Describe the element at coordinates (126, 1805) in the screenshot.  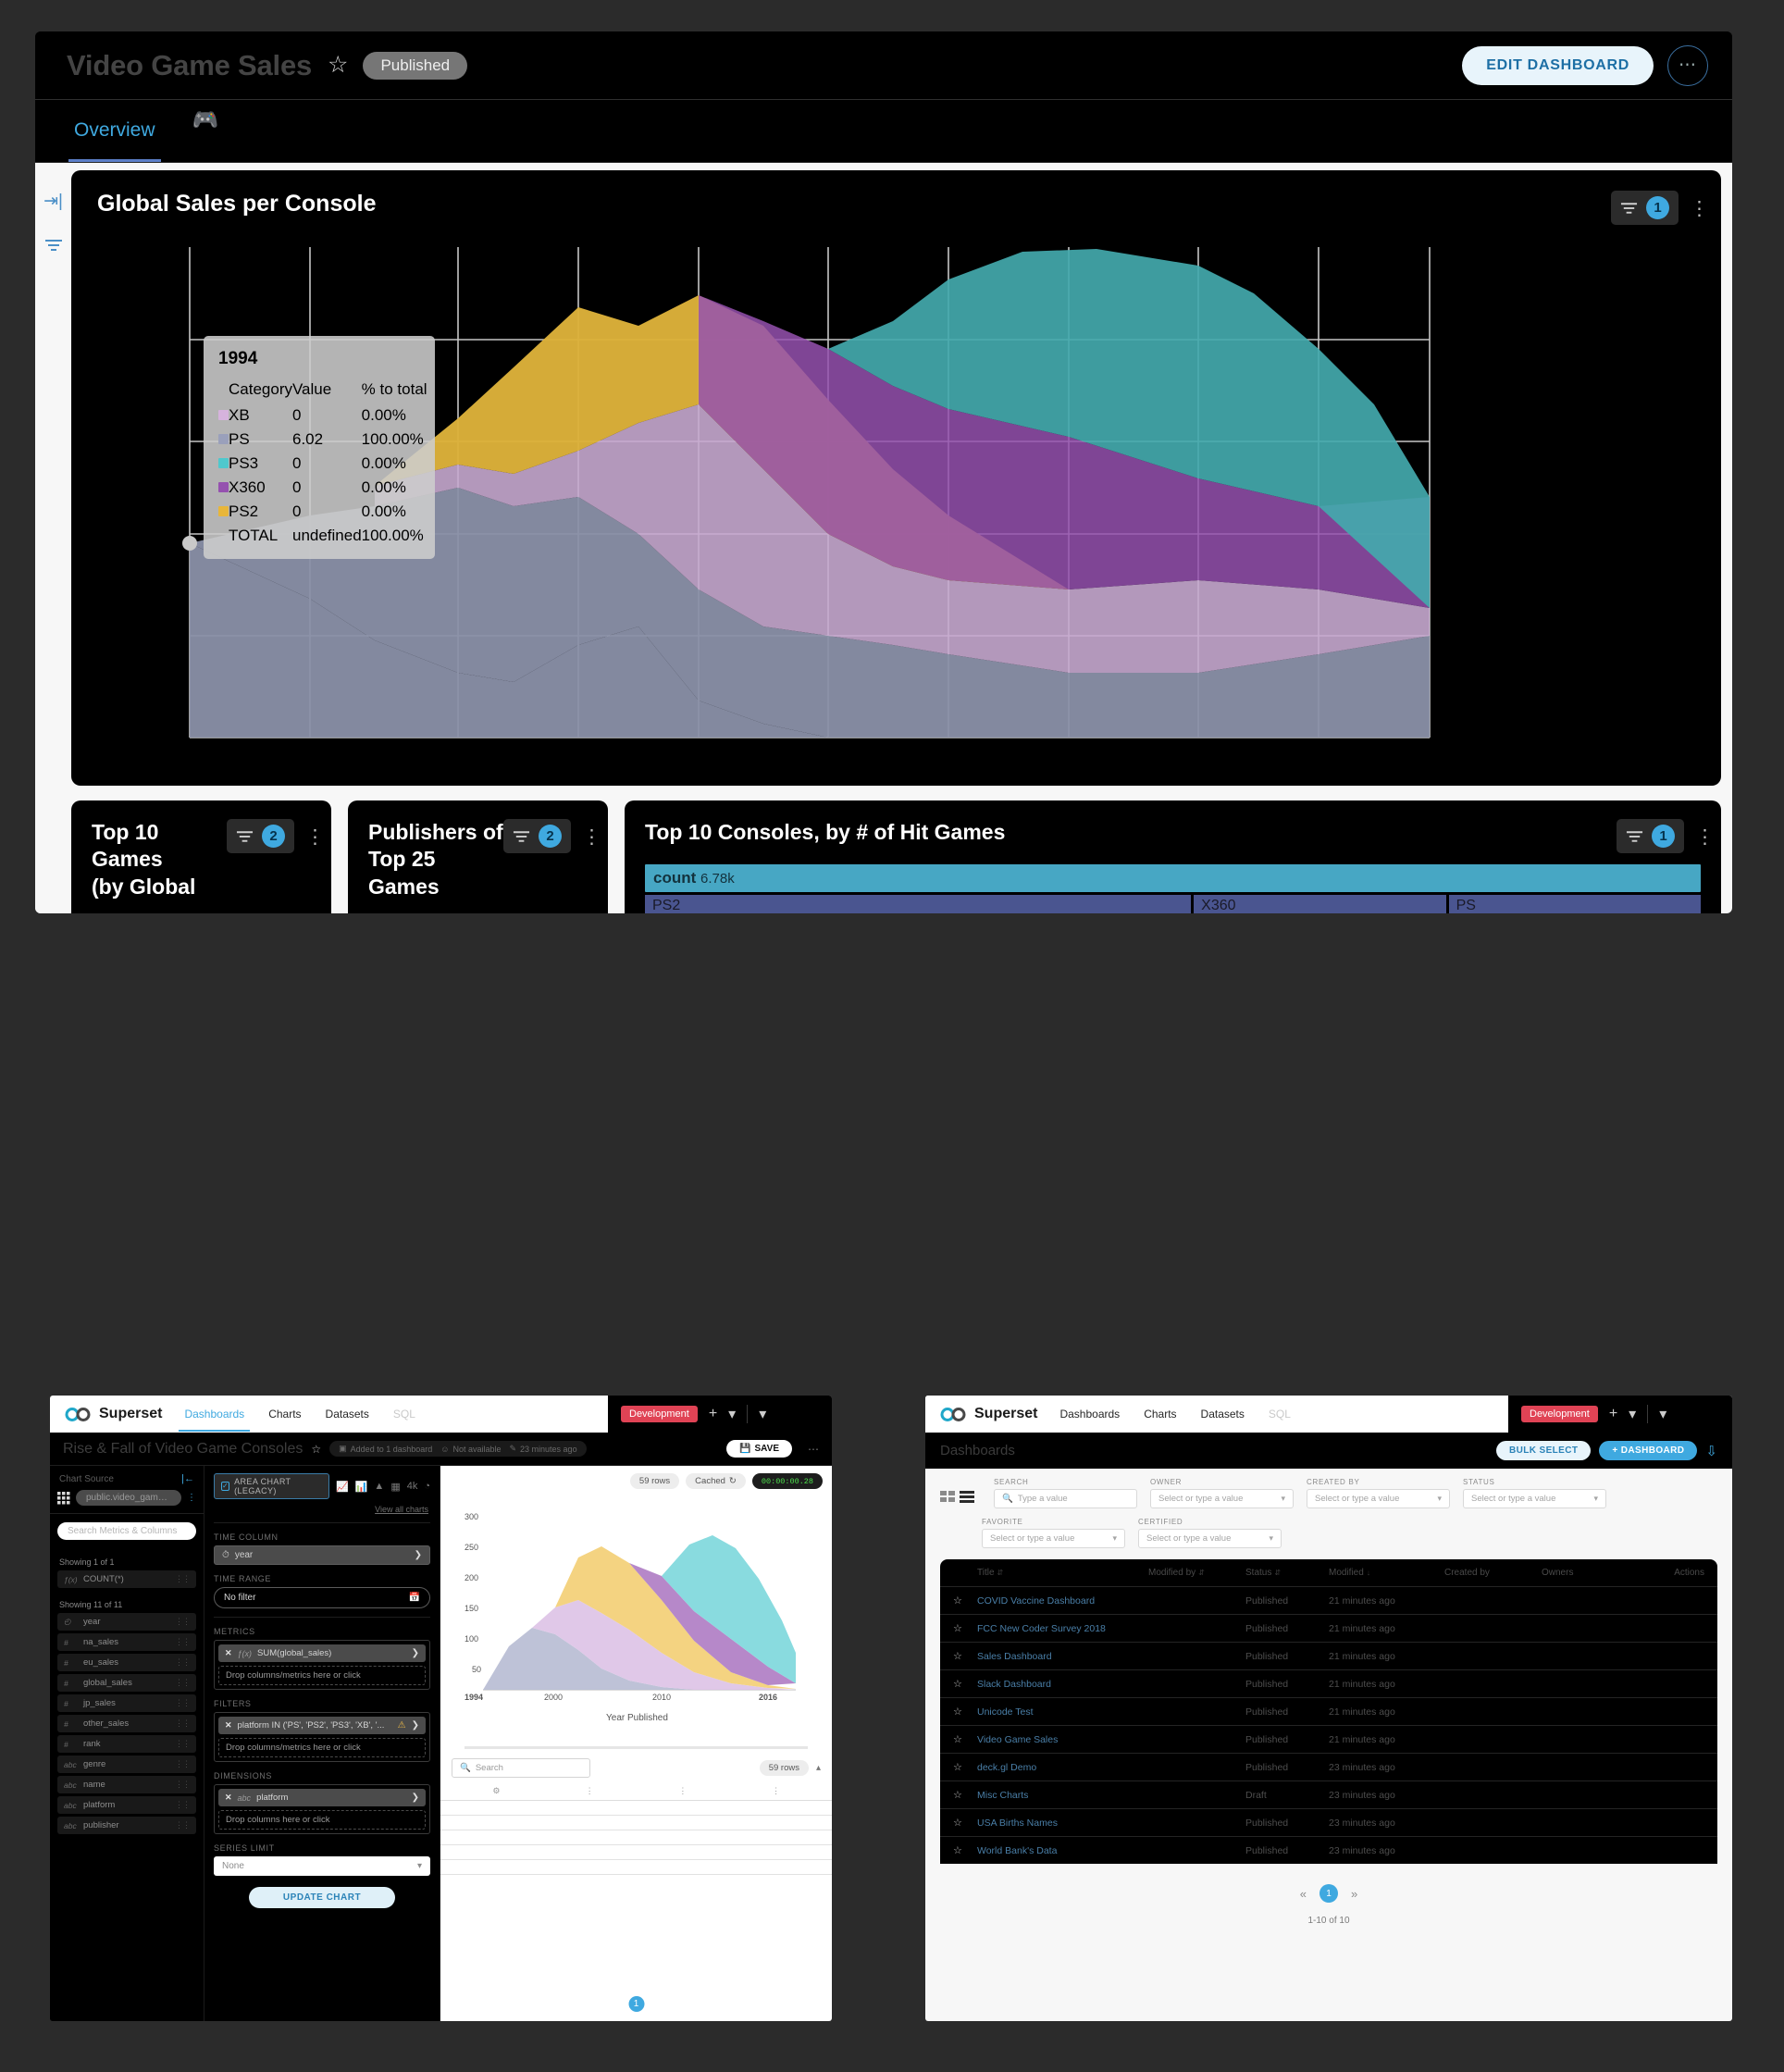
I see `column-item: abc platform ⋮⋮` at that location.